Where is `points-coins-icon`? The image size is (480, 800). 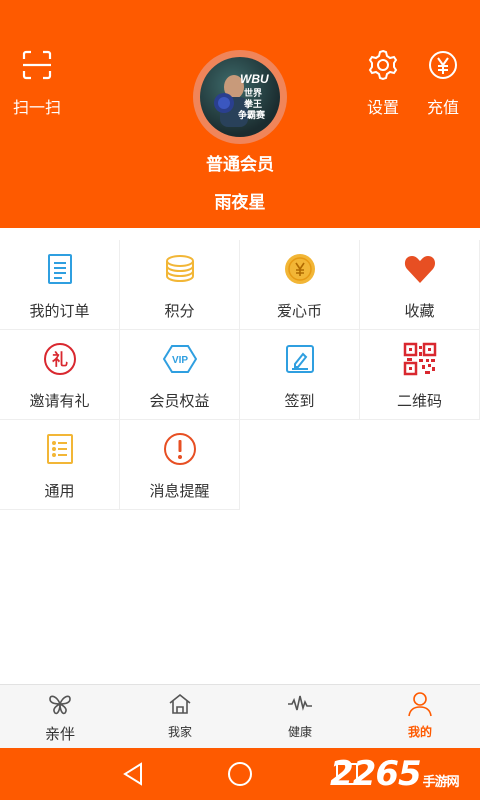
points-coins-icon is located at coordinates (179, 269).